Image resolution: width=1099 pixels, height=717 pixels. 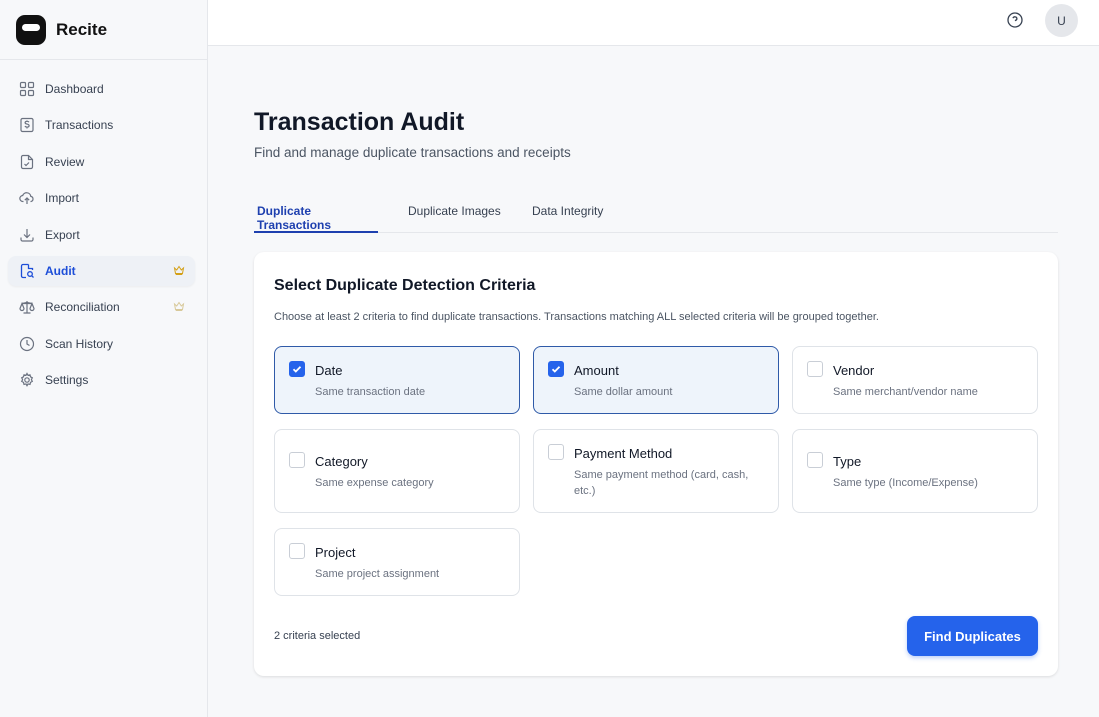 I want to click on option-label: Vendor, so click(x=854, y=370).